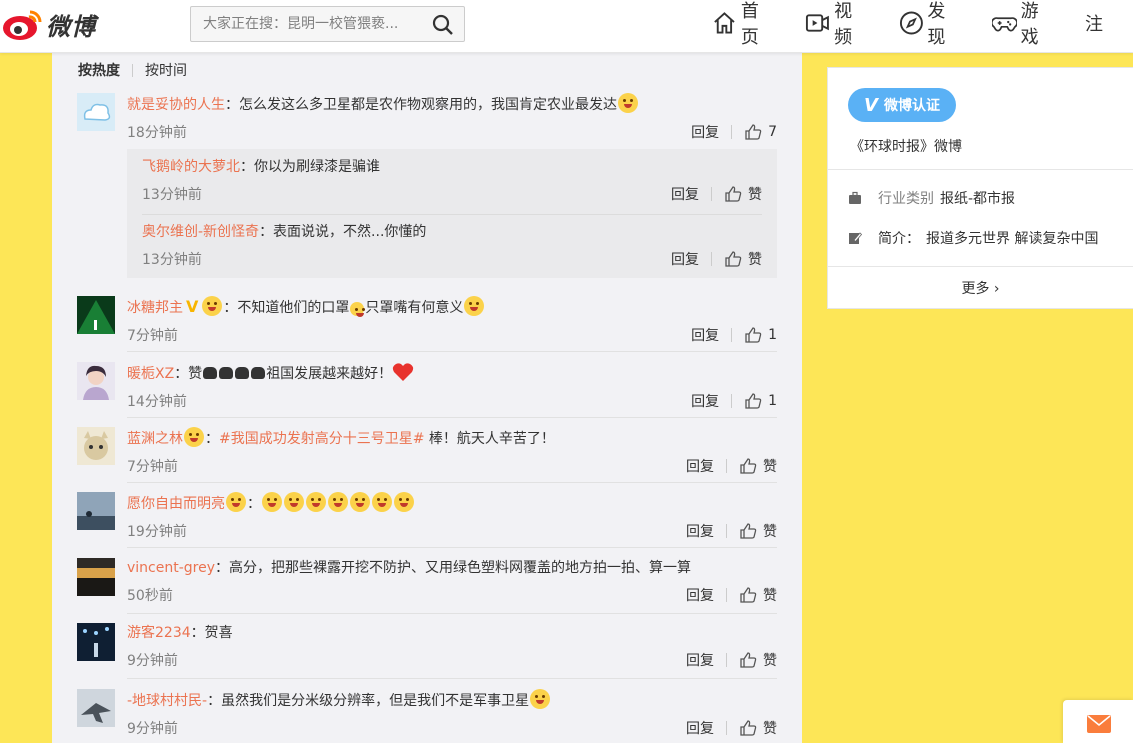  What do you see at coordinates (818, 23) in the screenshot?
I see `video-icon` at bounding box center [818, 23].